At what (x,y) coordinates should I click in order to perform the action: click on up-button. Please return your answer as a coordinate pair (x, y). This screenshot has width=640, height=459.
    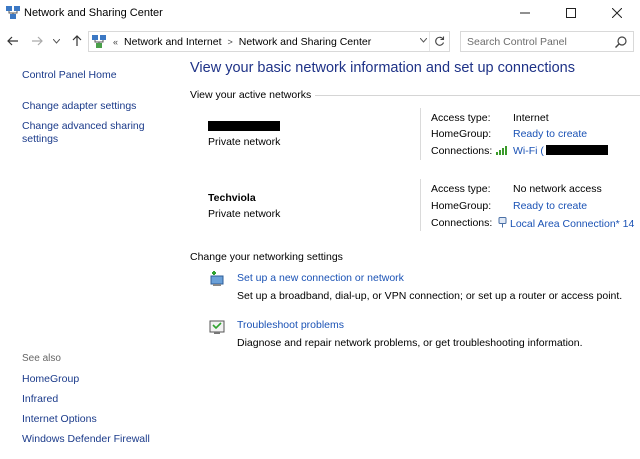
    Looking at the image, I should click on (77, 41).